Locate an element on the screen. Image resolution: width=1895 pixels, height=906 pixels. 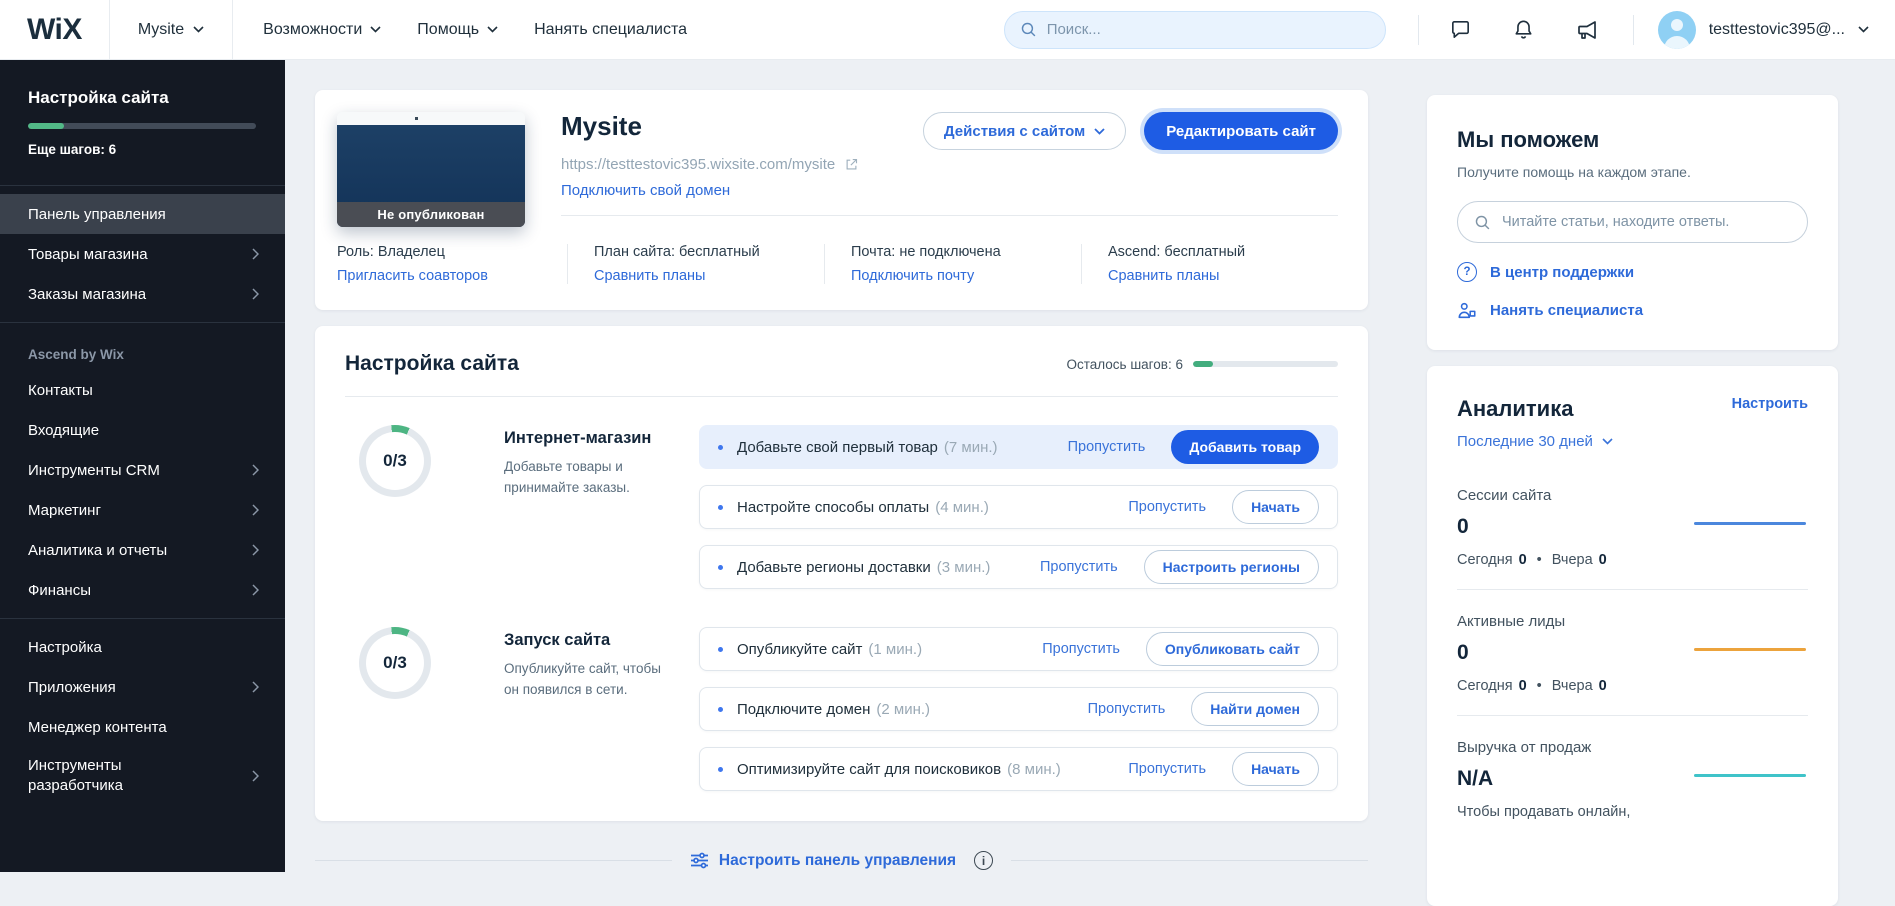
notifications-bell-icon is located at coordinates (1523, 29).